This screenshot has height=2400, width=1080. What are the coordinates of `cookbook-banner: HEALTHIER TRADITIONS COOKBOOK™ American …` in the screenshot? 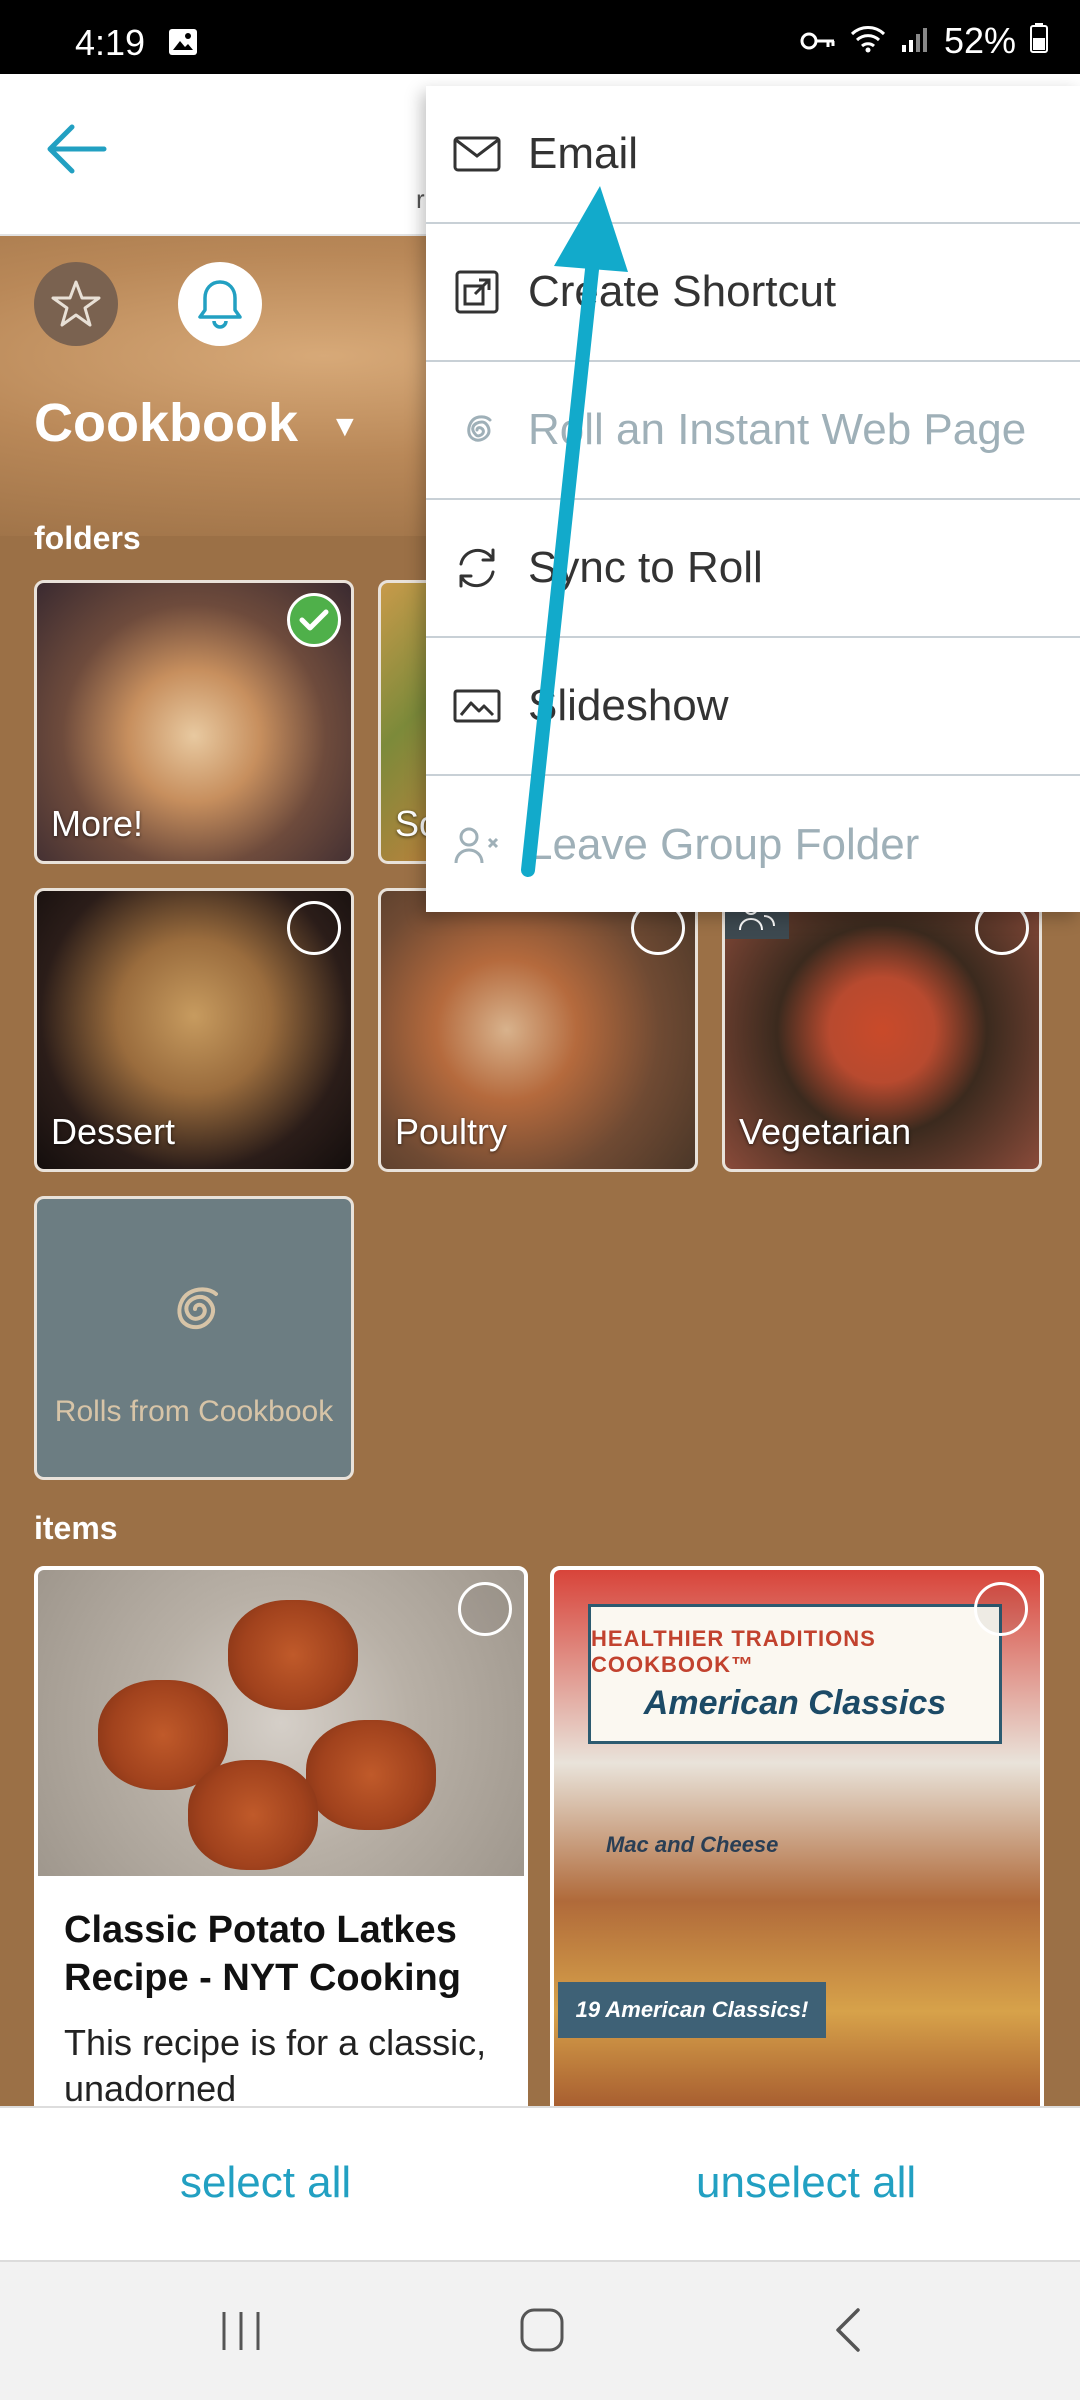 It's located at (795, 1674).